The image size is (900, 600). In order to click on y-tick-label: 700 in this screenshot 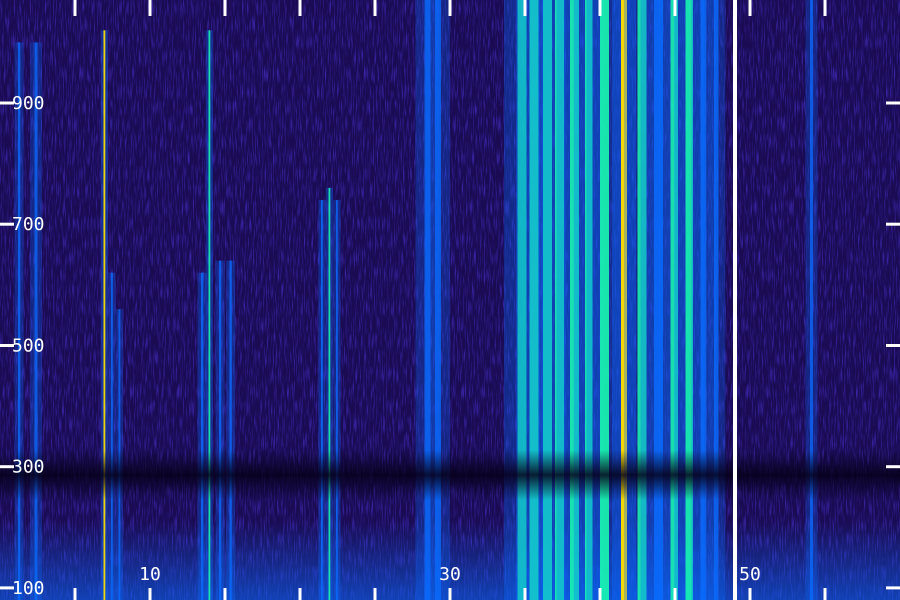, I will do `click(28, 224)`.